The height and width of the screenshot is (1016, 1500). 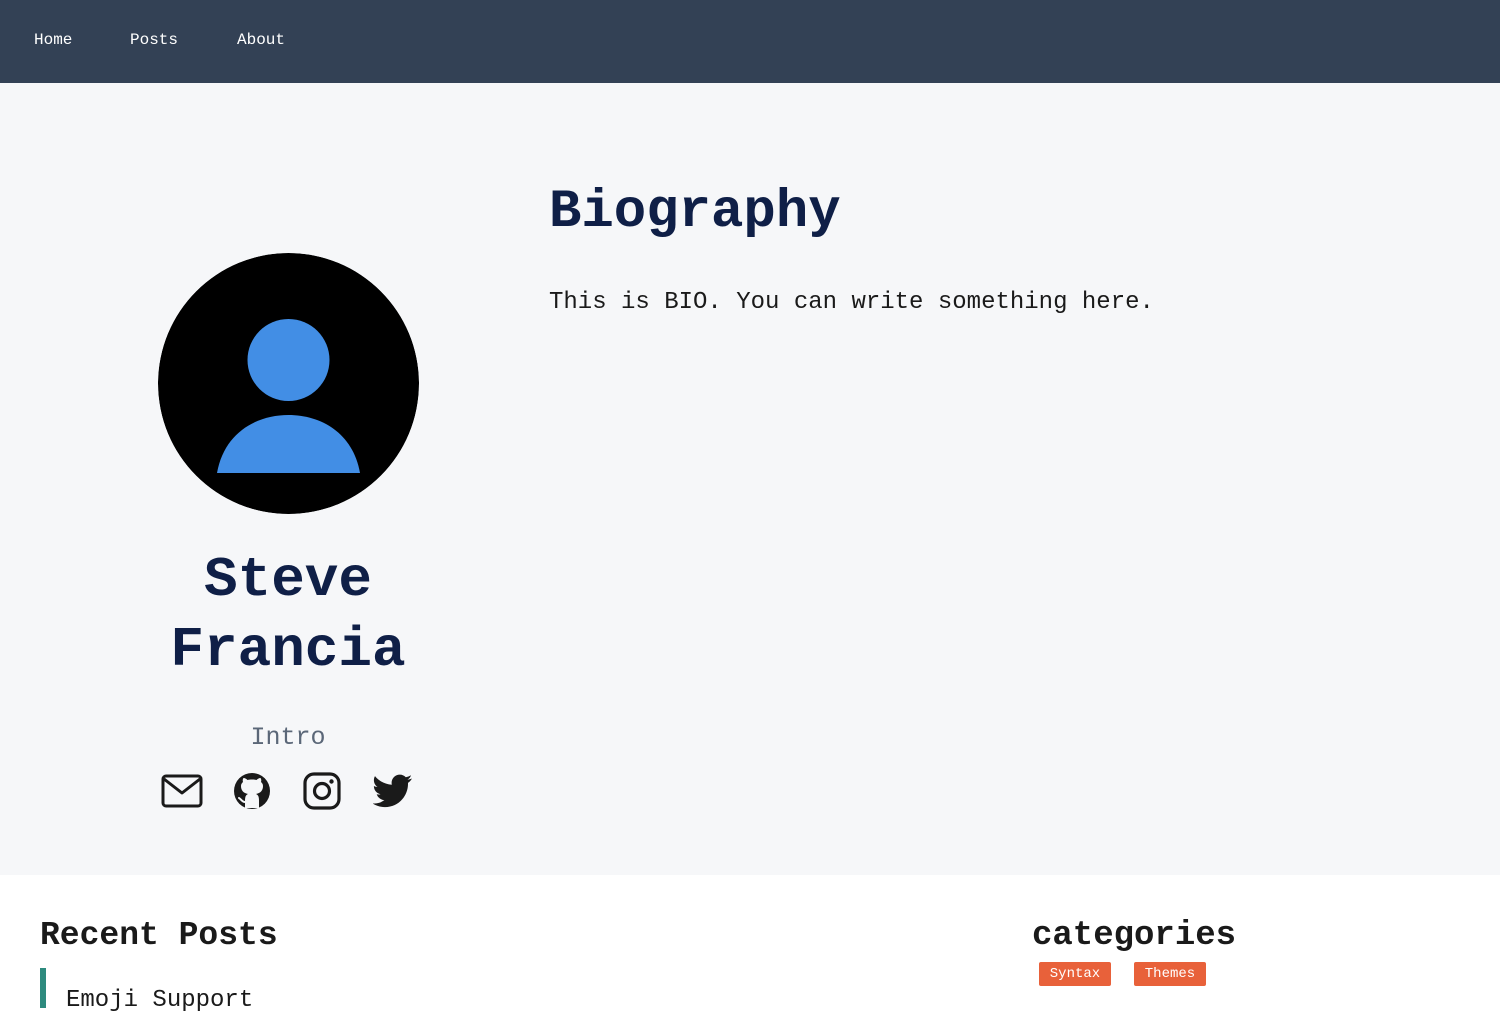 I want to click on recent-posts-title: Recent Posts, so click(x=159, y=935).